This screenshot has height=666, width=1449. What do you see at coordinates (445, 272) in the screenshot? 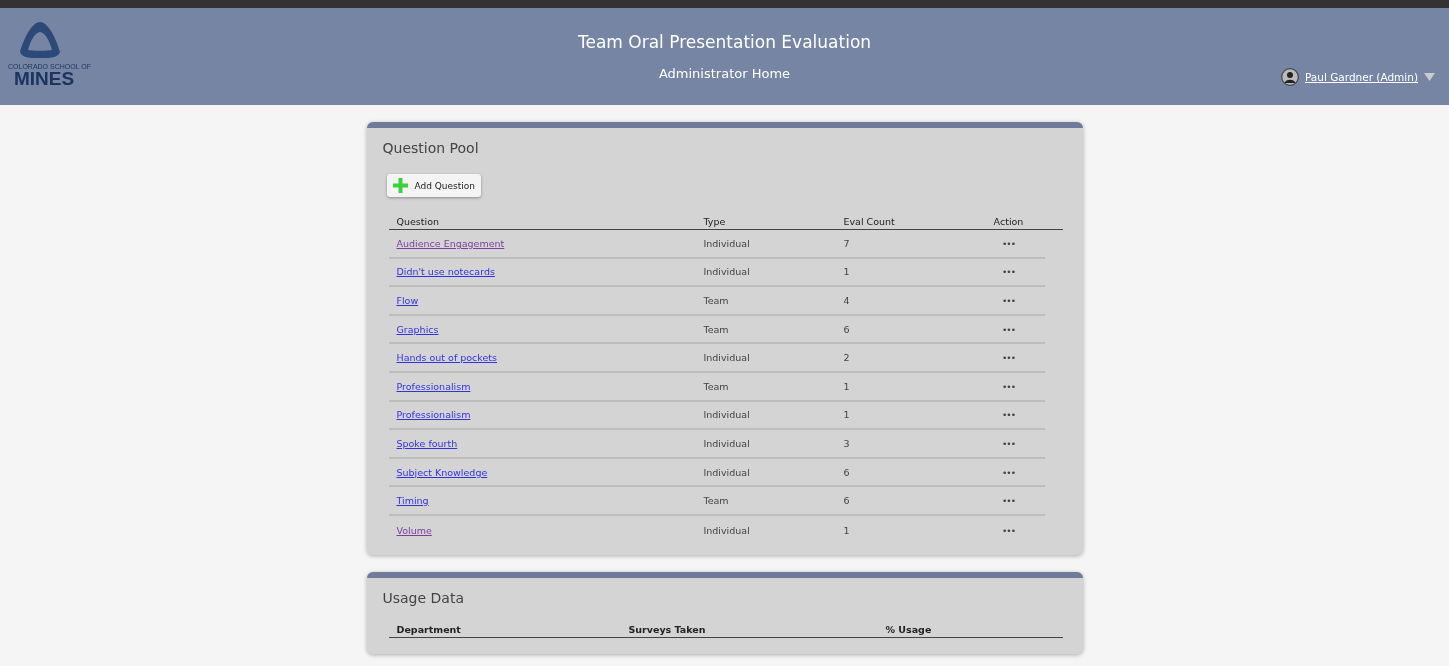
I see `question-link: Didn't use notecards` at bounding box center [445, 272].